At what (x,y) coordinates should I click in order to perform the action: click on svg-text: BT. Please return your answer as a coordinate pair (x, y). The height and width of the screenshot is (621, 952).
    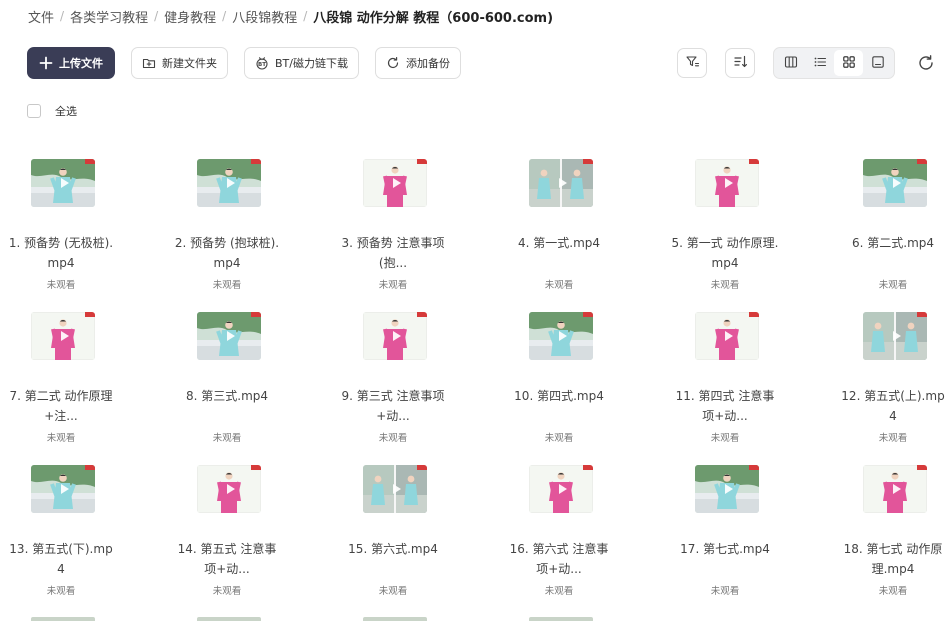
    Looking at the image, I should click on (262, 65).